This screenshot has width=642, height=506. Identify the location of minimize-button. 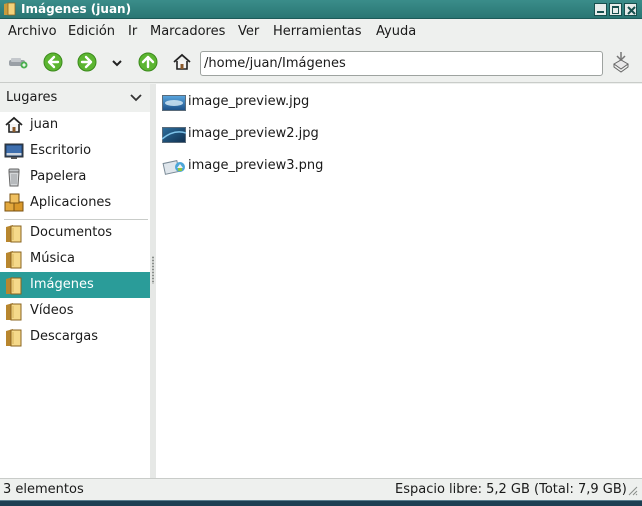
(600, 9).